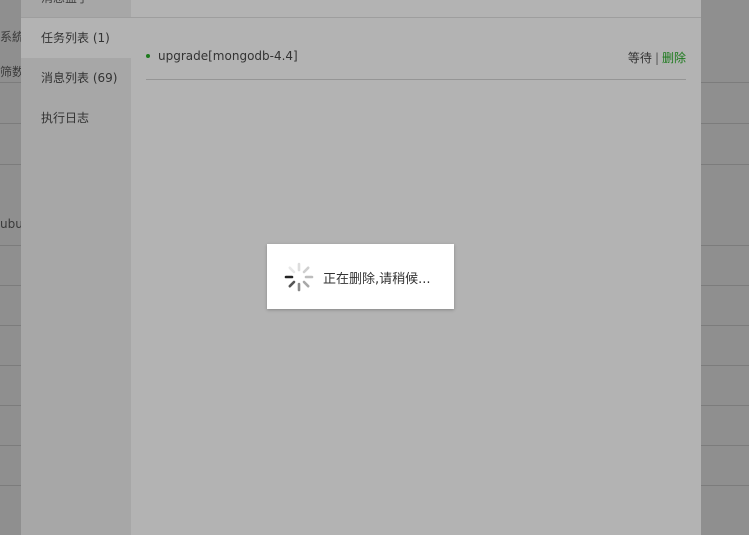  I want to click on task-actions: 等待 | 删除, so click(657, 57).